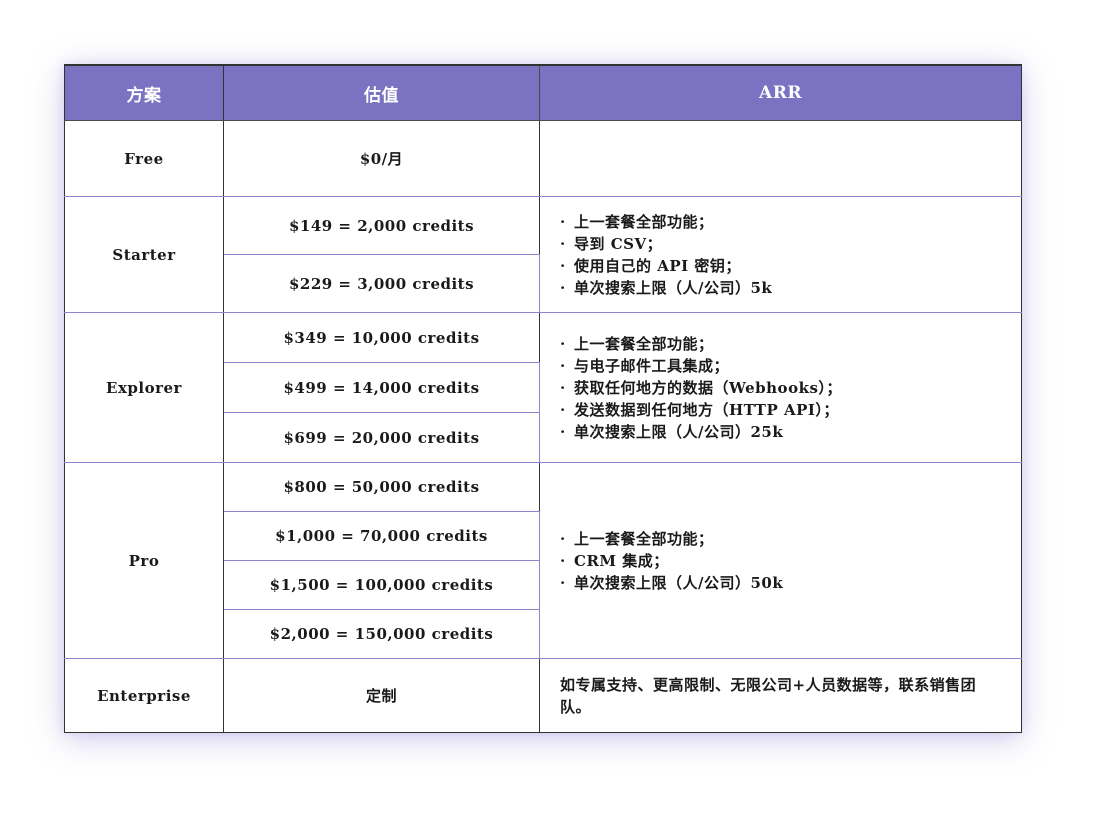 This screenshot has height=822, width=1105. I want to click on plan-explorer: Explorer, so click(144, 387).